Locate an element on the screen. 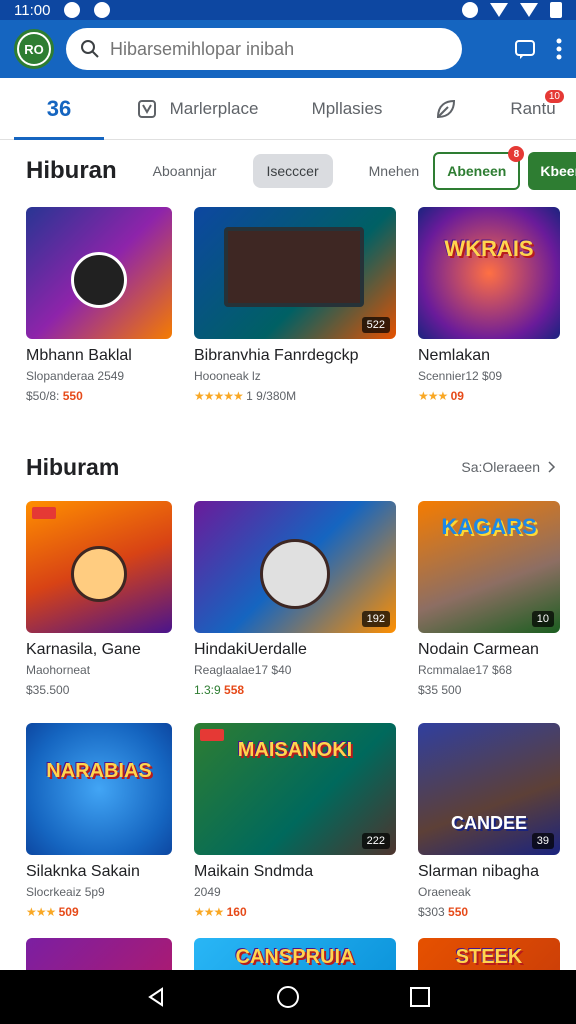 Image resolution: width=576 pixels, height=1024 pixels. see-all-label: Sa:Oleraeen is located at coordinates (500, 467).